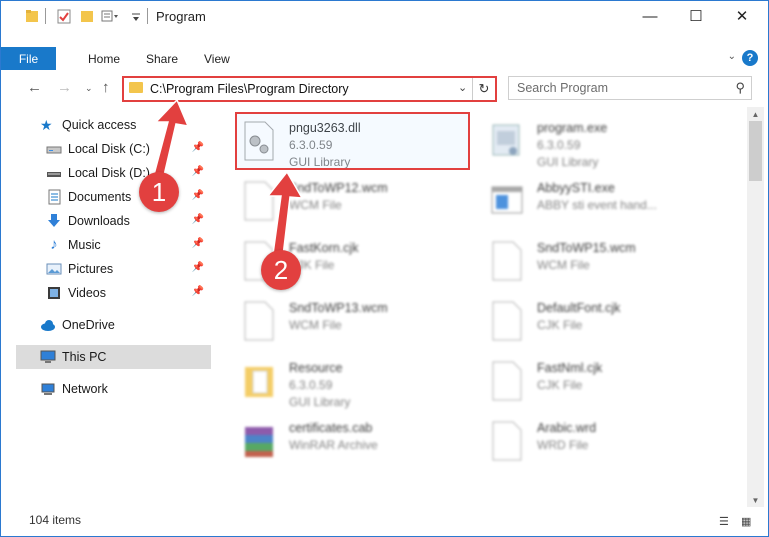  What do you see at coordinates (64, 16) in the screenshot?
I see `properties-icon` at bounding box center [64, 16].